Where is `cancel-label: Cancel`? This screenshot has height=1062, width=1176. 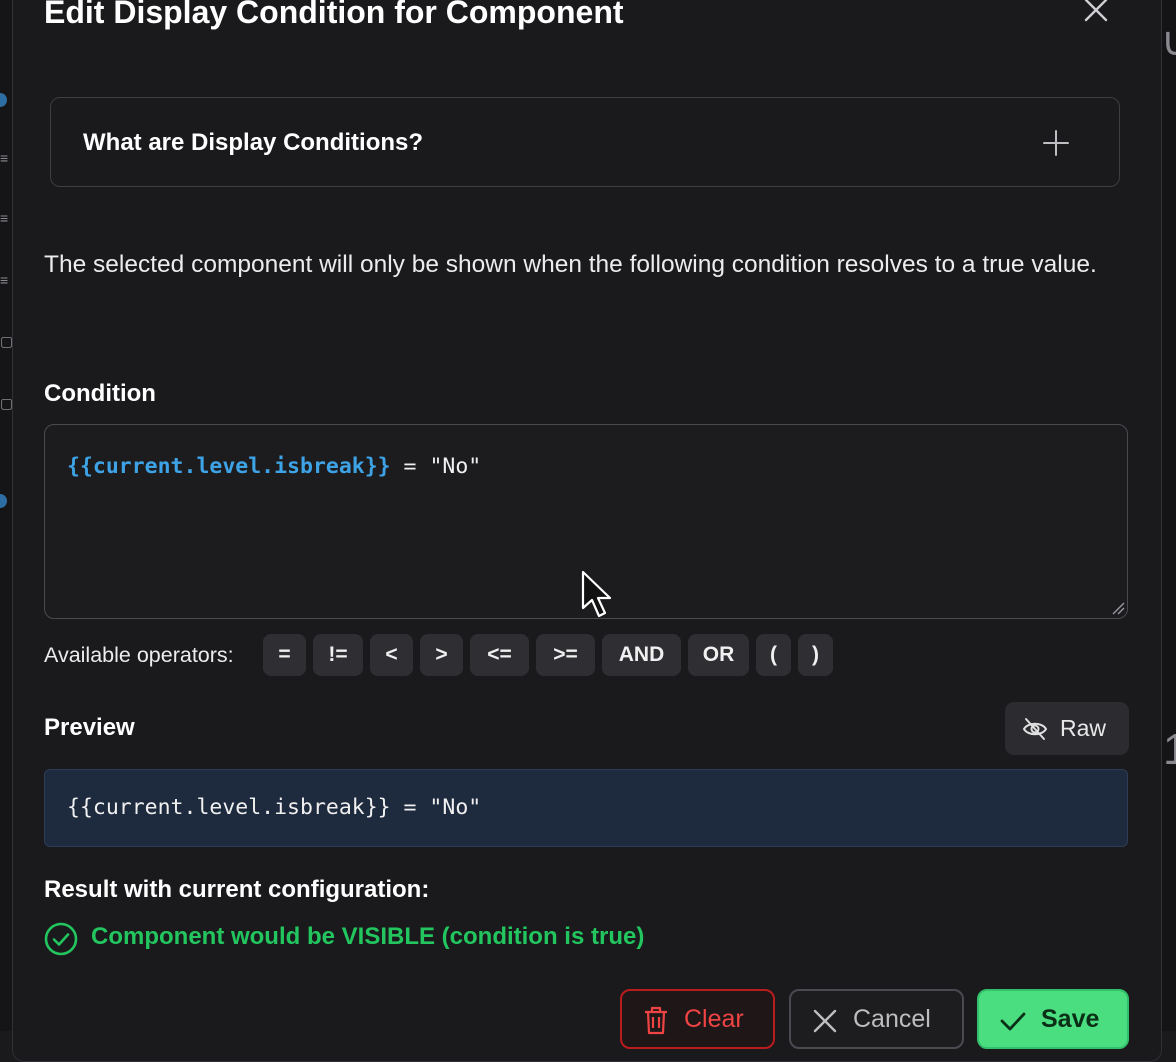
cancel-label: Cancel is located at coordinates (892, 1019).